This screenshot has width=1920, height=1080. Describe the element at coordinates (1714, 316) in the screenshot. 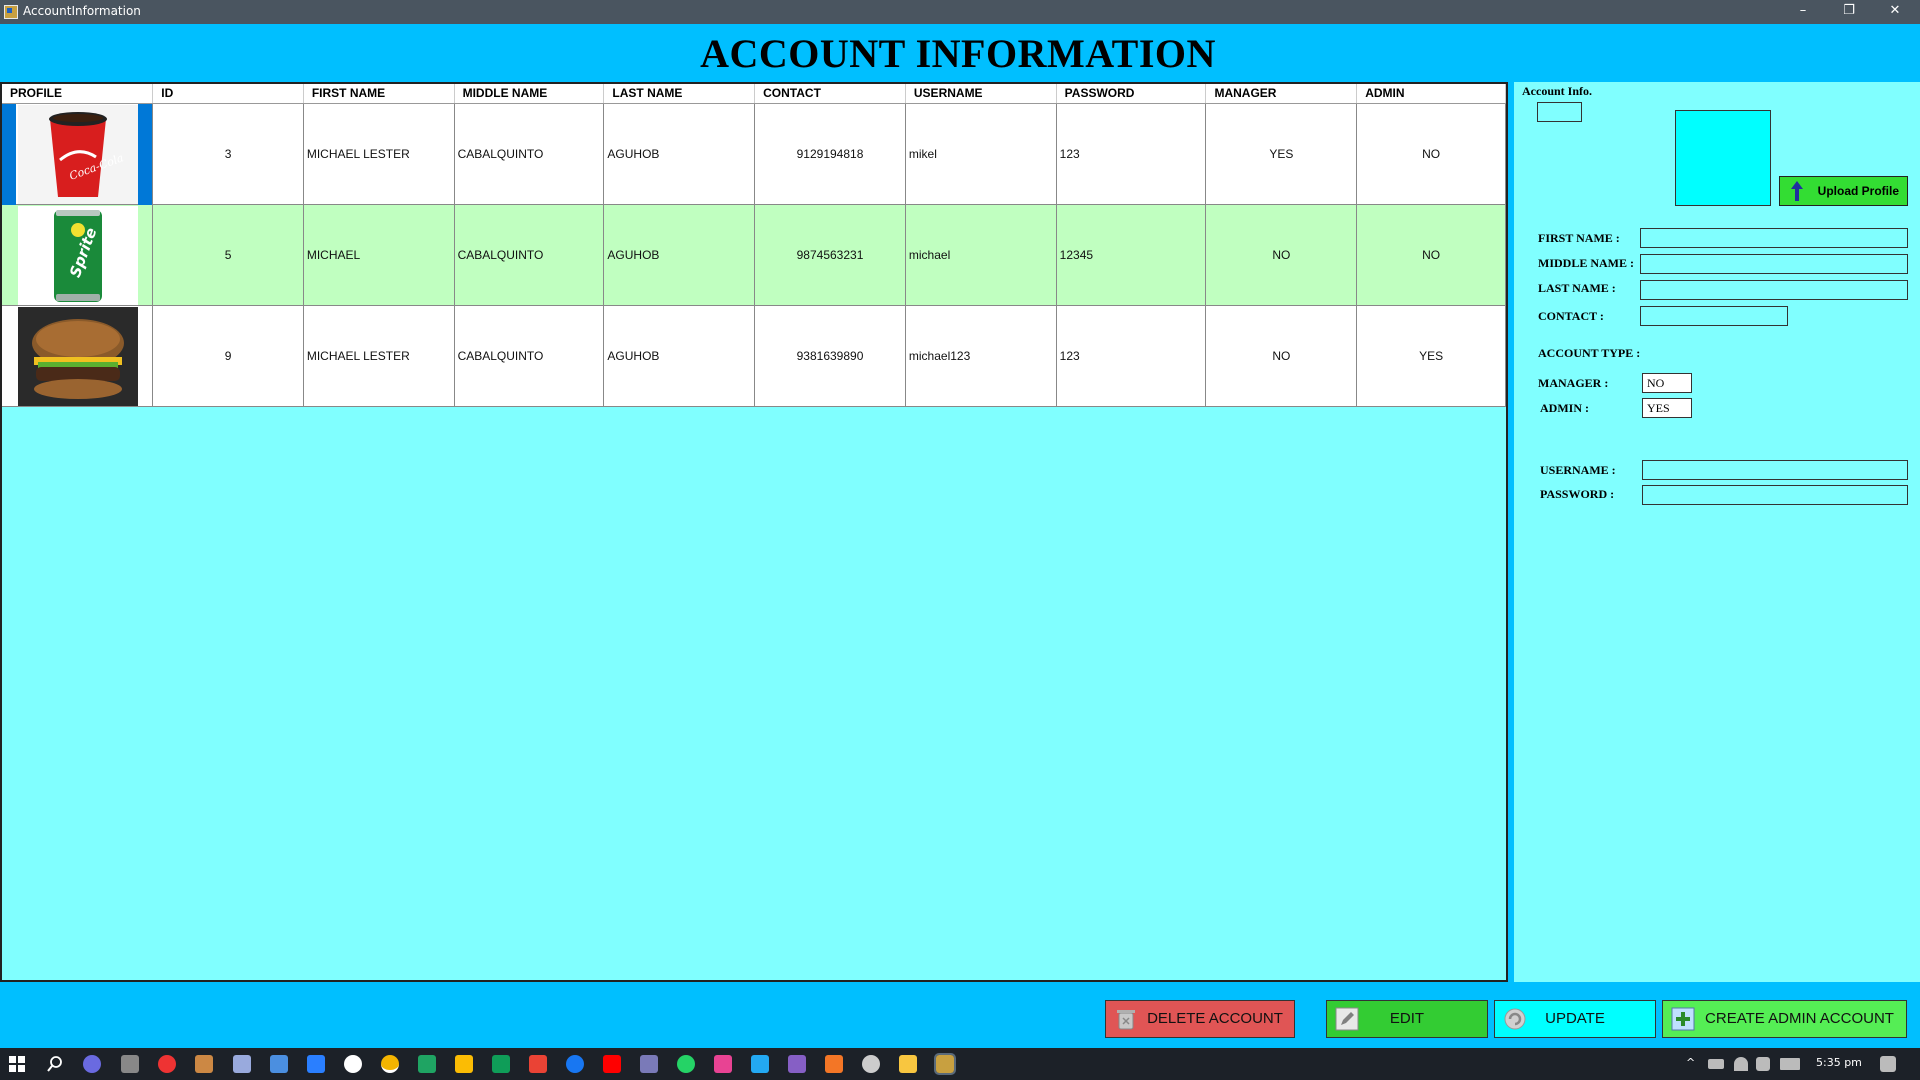

I see `contact-field` at that location.